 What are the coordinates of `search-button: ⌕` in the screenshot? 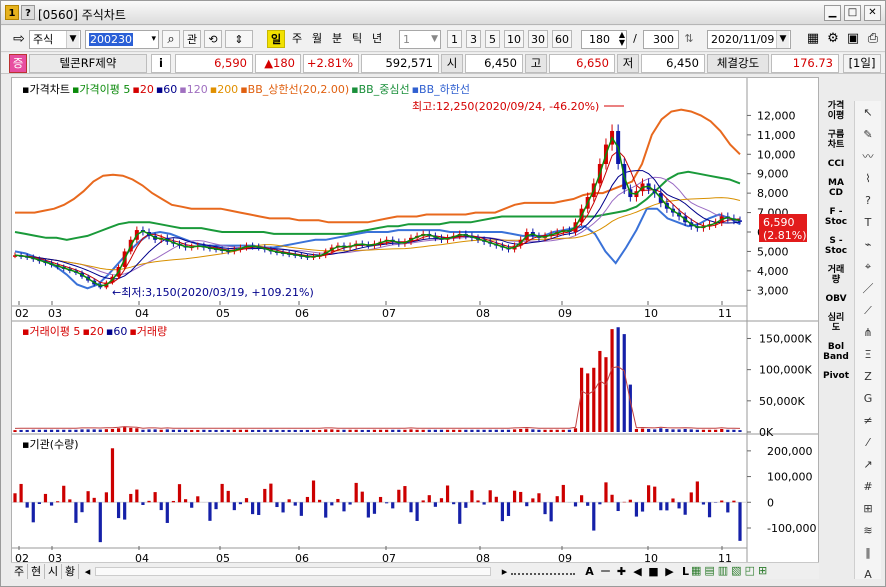 It's located at (171, 39).